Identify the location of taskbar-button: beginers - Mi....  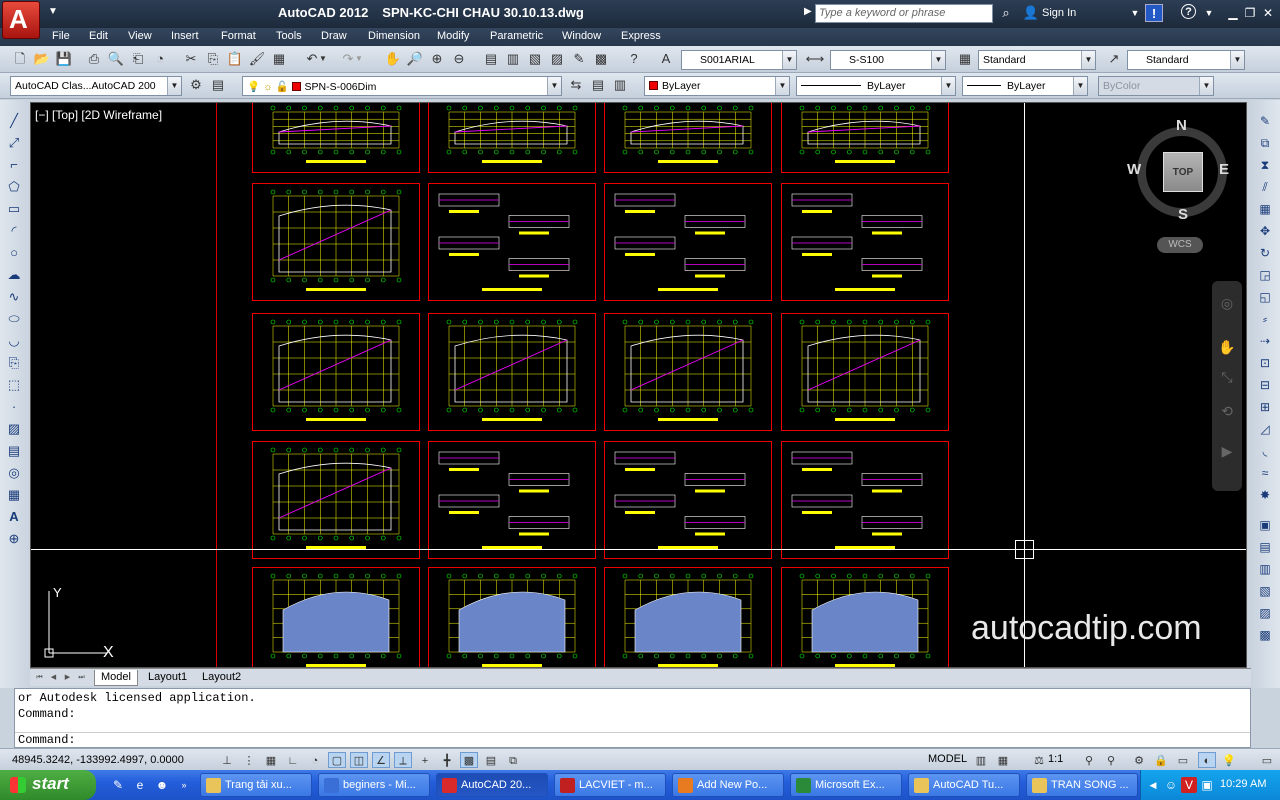
(374, 785).